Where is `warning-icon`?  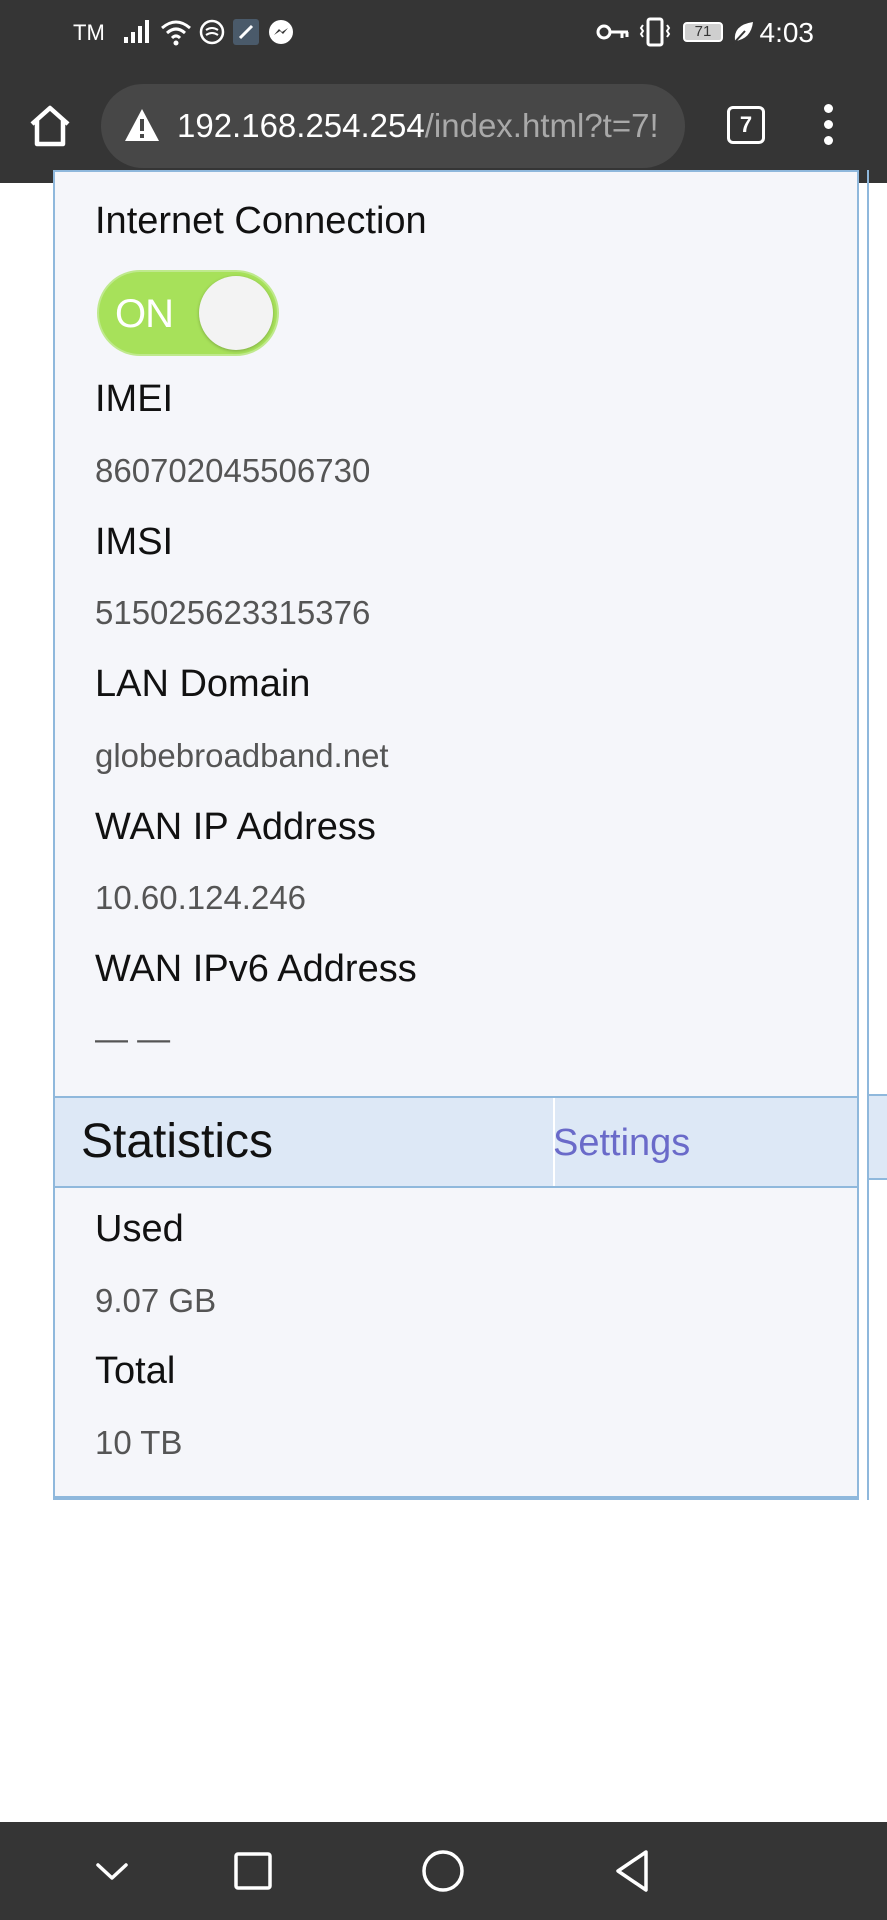 warning-icon is located at coordinates (142, 125).